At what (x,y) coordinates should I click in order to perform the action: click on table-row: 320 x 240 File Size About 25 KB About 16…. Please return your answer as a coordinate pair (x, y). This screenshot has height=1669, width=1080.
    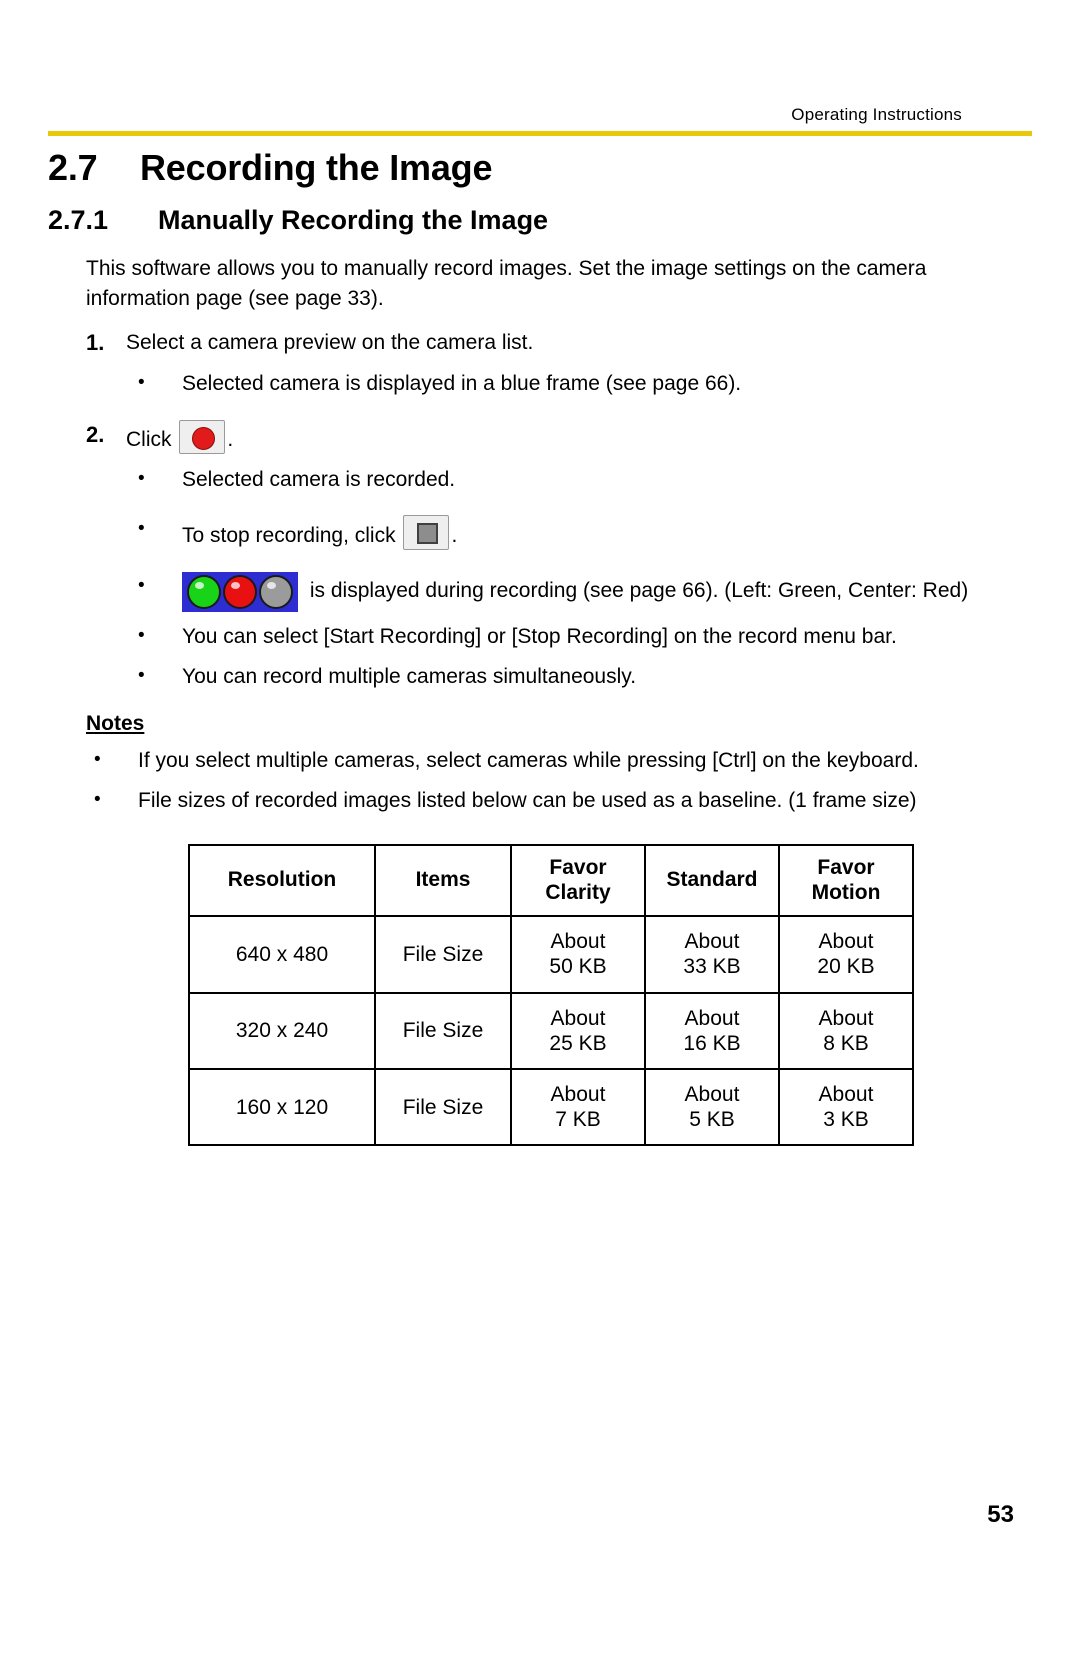
    Looking at the image, I should click on (551, 1031).